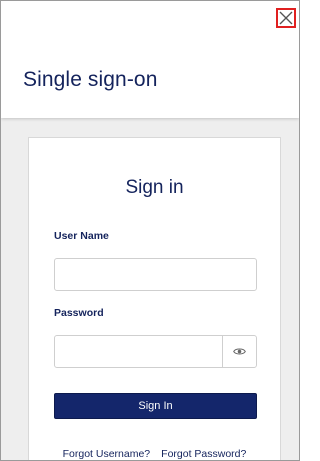  I want to click on username-input, so click(155, 274).